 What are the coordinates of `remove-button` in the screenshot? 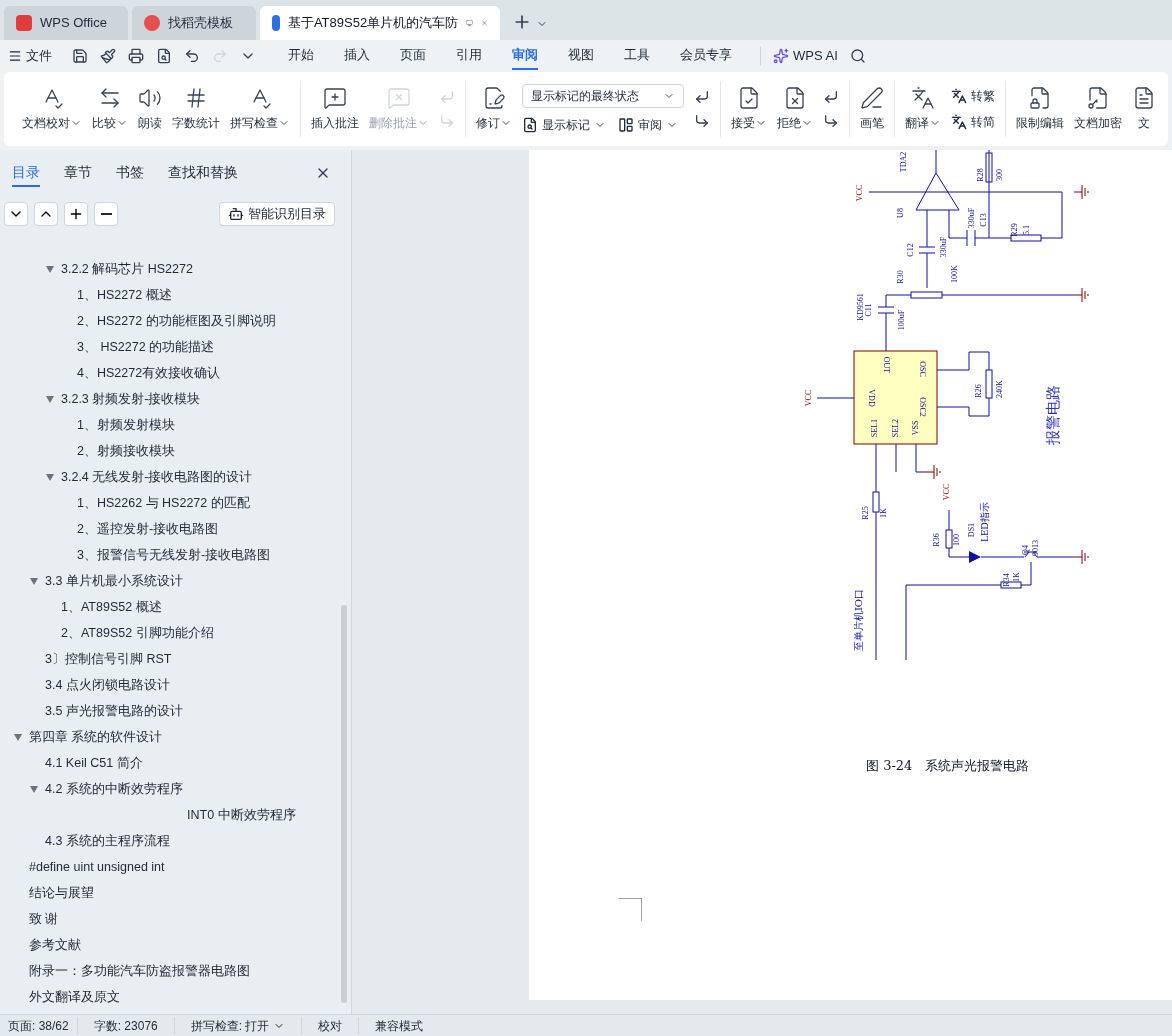 It's located at (106, 214).